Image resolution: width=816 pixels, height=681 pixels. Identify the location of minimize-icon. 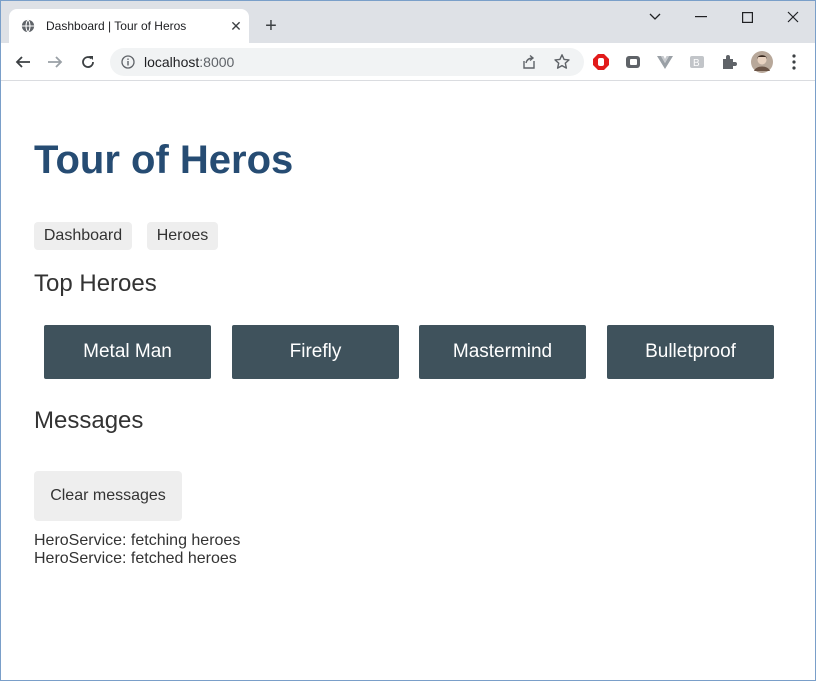
(701, 17).